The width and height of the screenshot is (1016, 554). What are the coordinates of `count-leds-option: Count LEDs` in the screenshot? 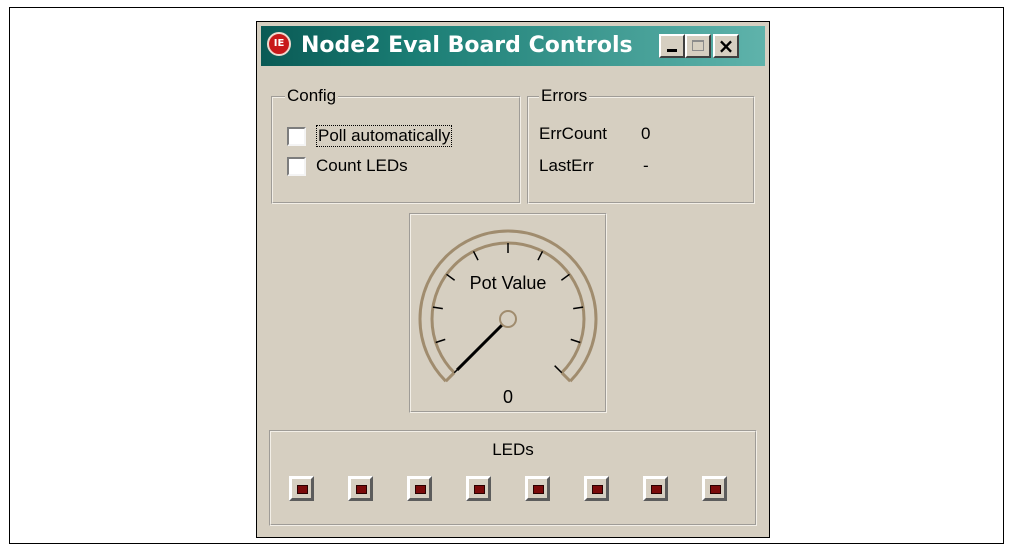 It's located at (347, 166).